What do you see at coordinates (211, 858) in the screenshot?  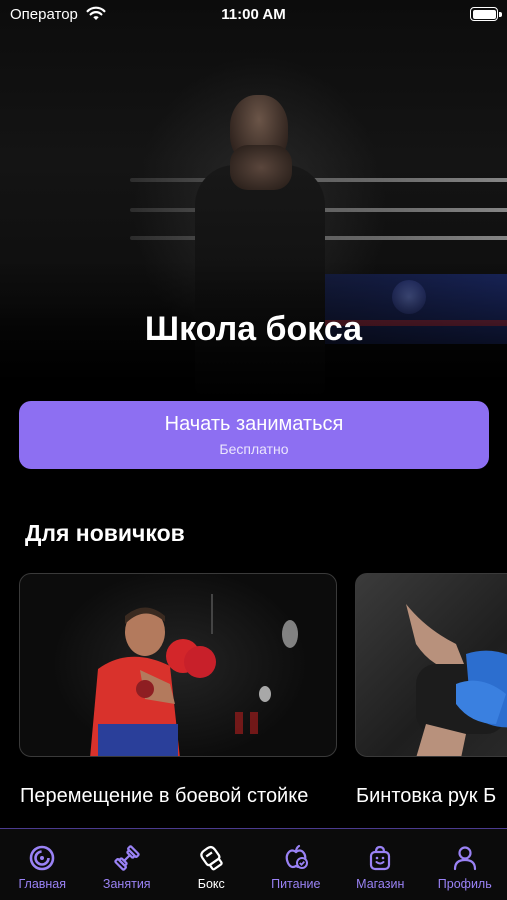 I see `boxing-glove-icon` at bounding box center [211, 858].